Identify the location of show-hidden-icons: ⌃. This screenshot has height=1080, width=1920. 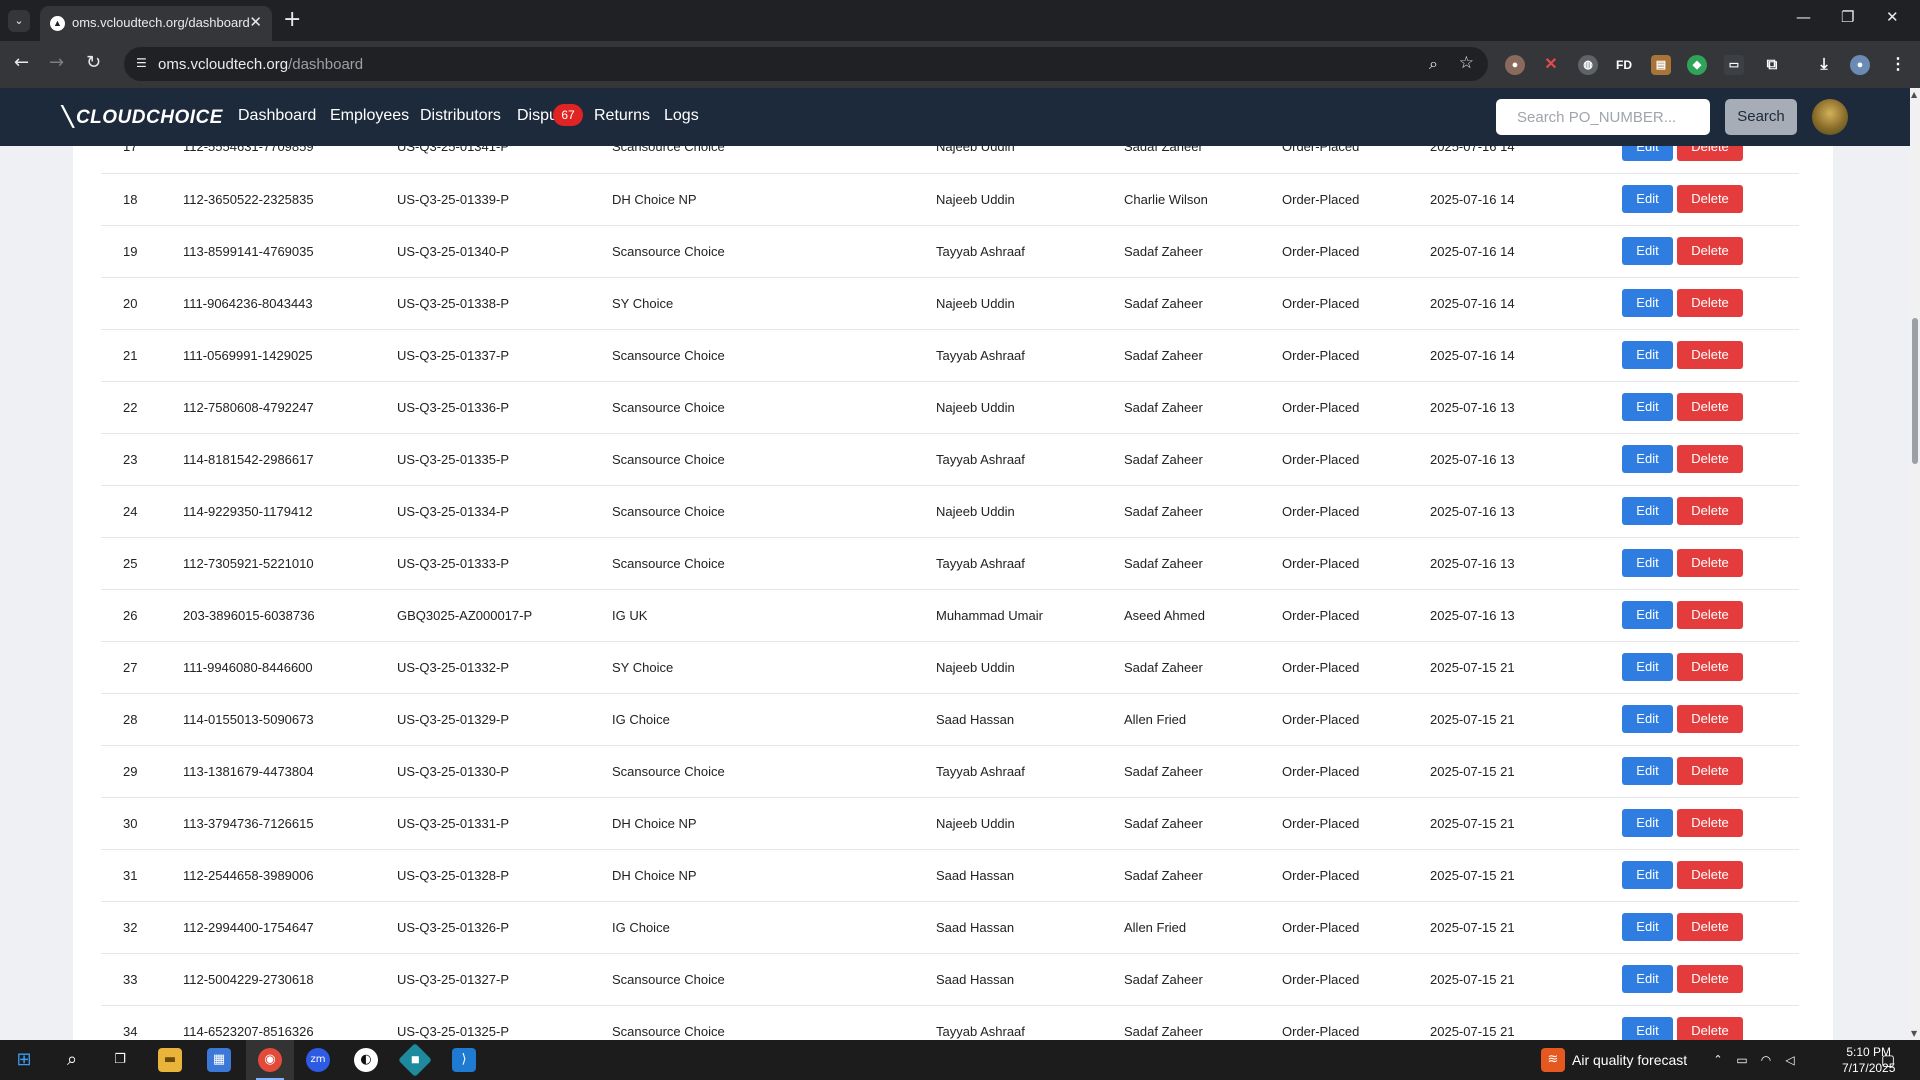
(1718, 1060).